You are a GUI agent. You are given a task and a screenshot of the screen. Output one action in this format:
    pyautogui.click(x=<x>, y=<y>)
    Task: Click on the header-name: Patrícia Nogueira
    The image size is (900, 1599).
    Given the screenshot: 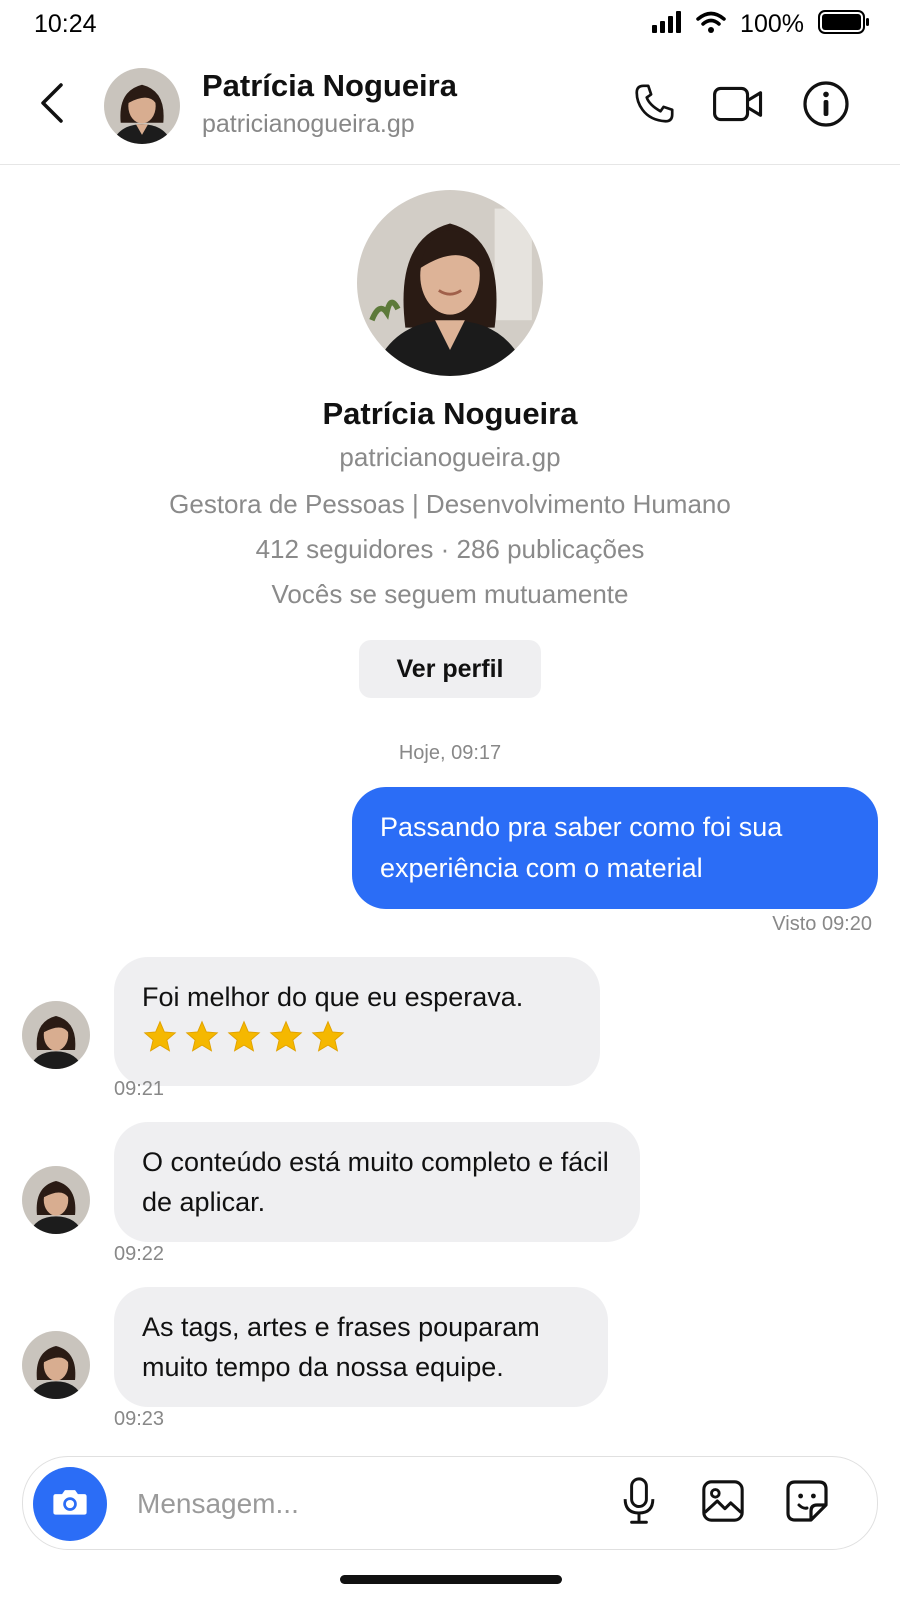 What is the action you would take?
    pyautogui.click(x=329, y=86)
    